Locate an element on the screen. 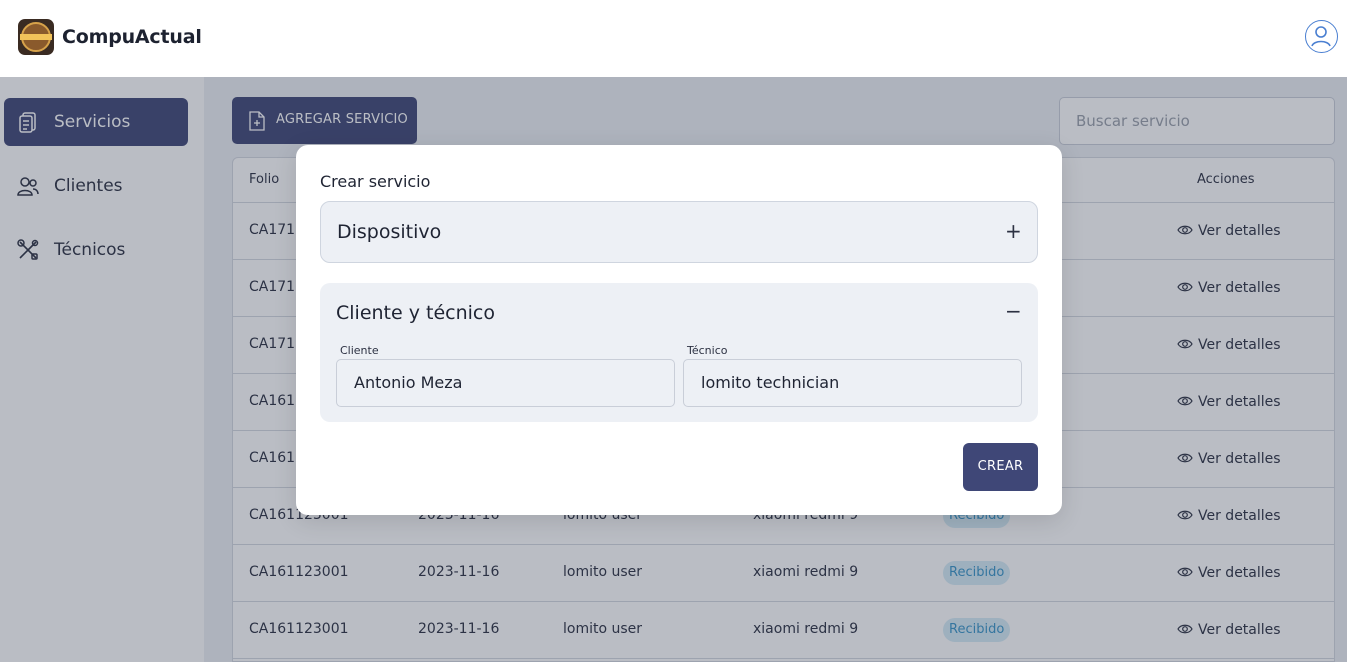  create-button: CREAR is located at coordinates (1000, 467).